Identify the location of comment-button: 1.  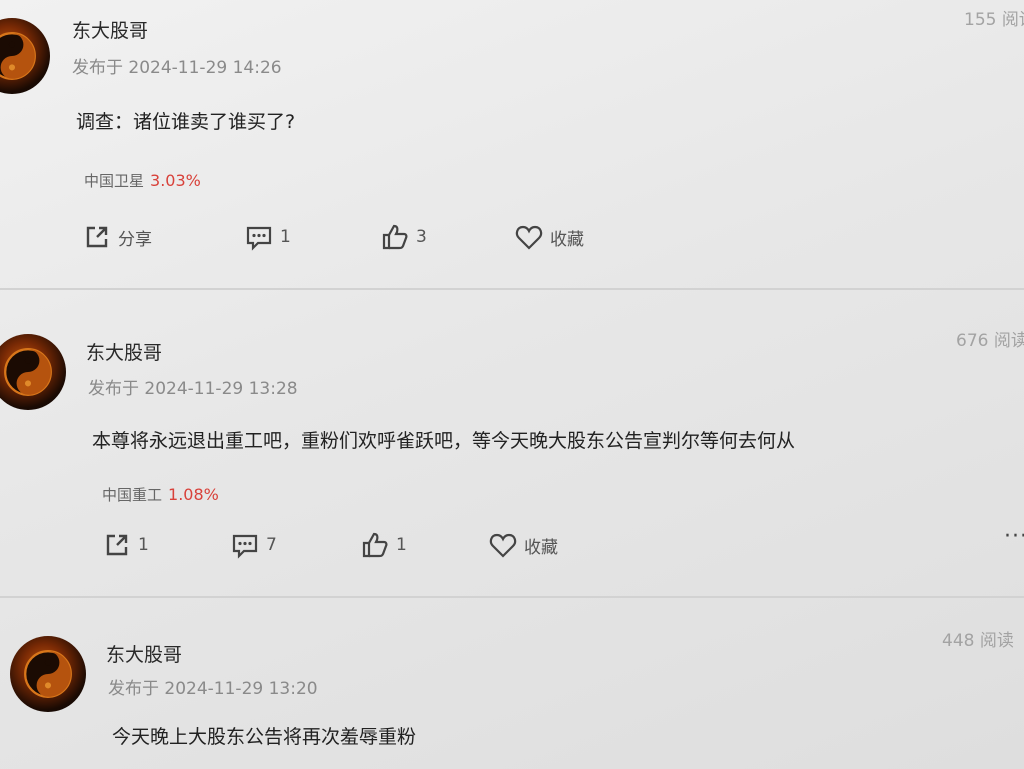
(267, 237).